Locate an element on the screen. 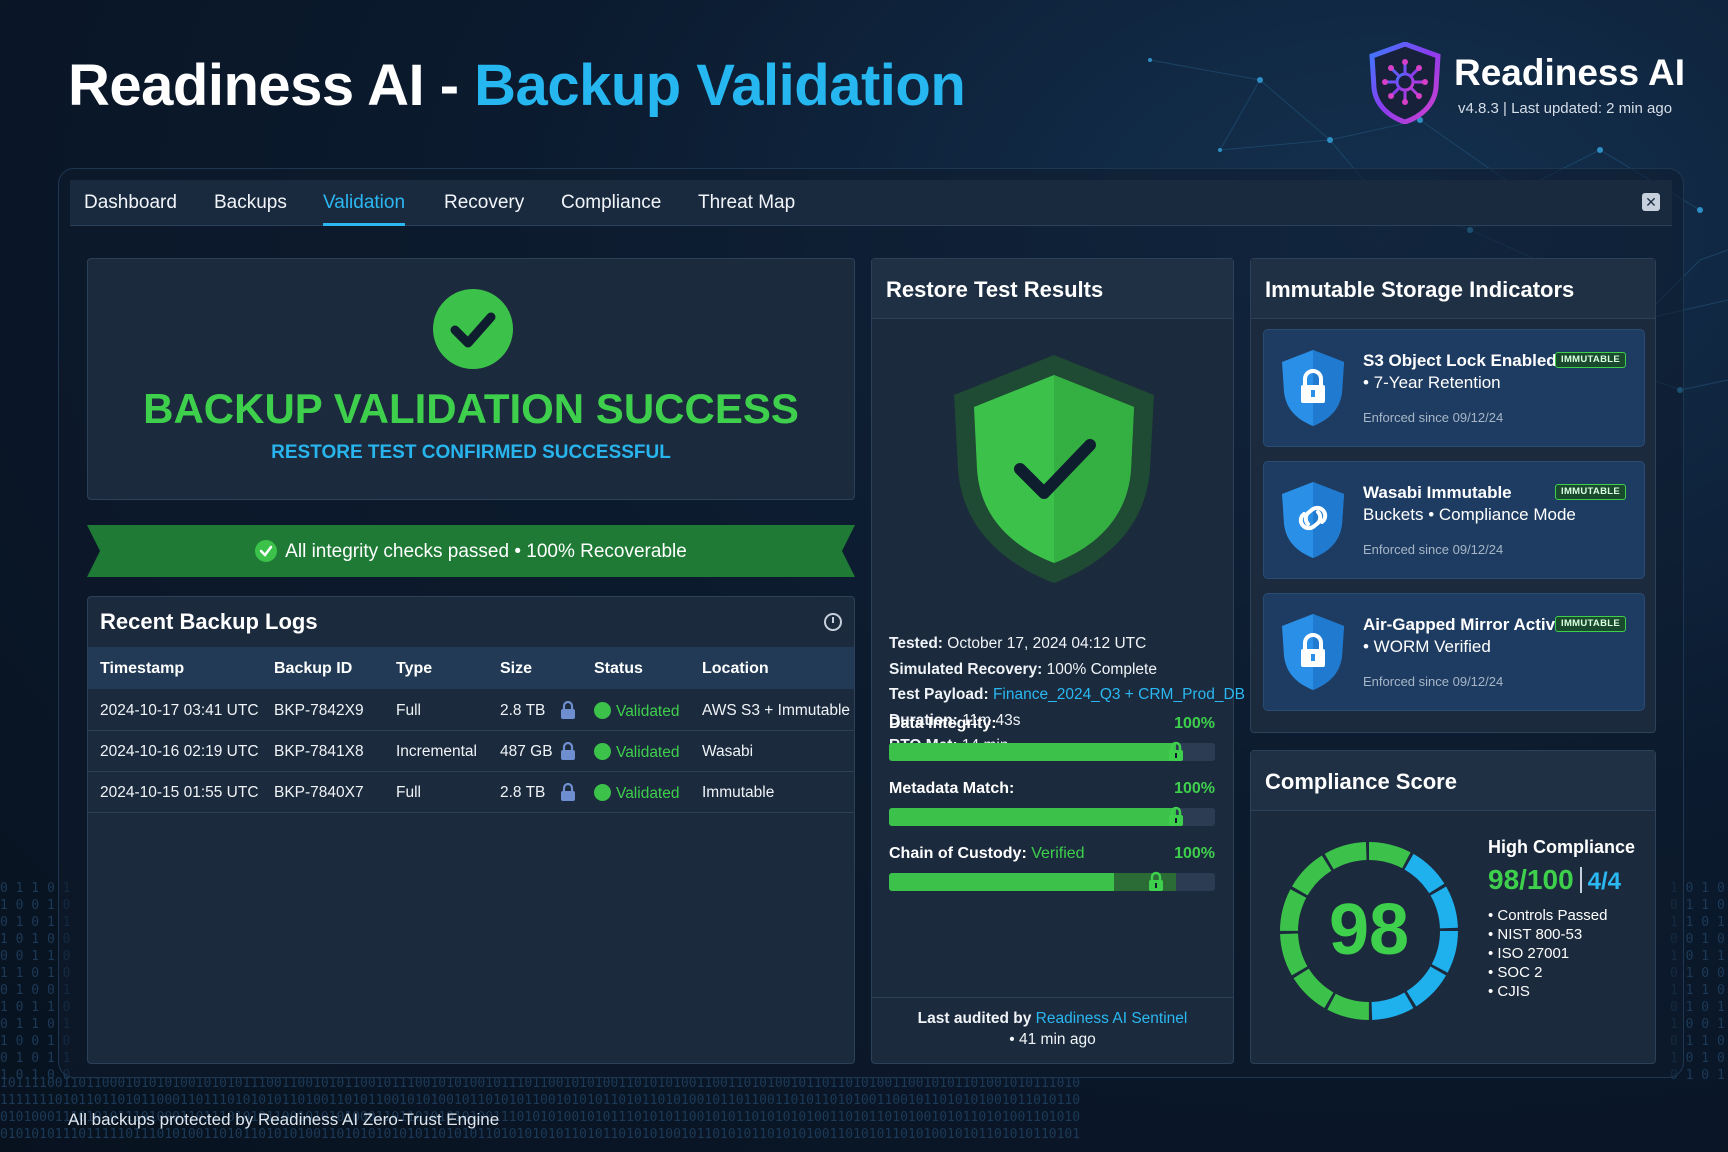 The width and height of the screenshot is (1728, 1152). row-type: Incremental is located at coordinates (436, 751).